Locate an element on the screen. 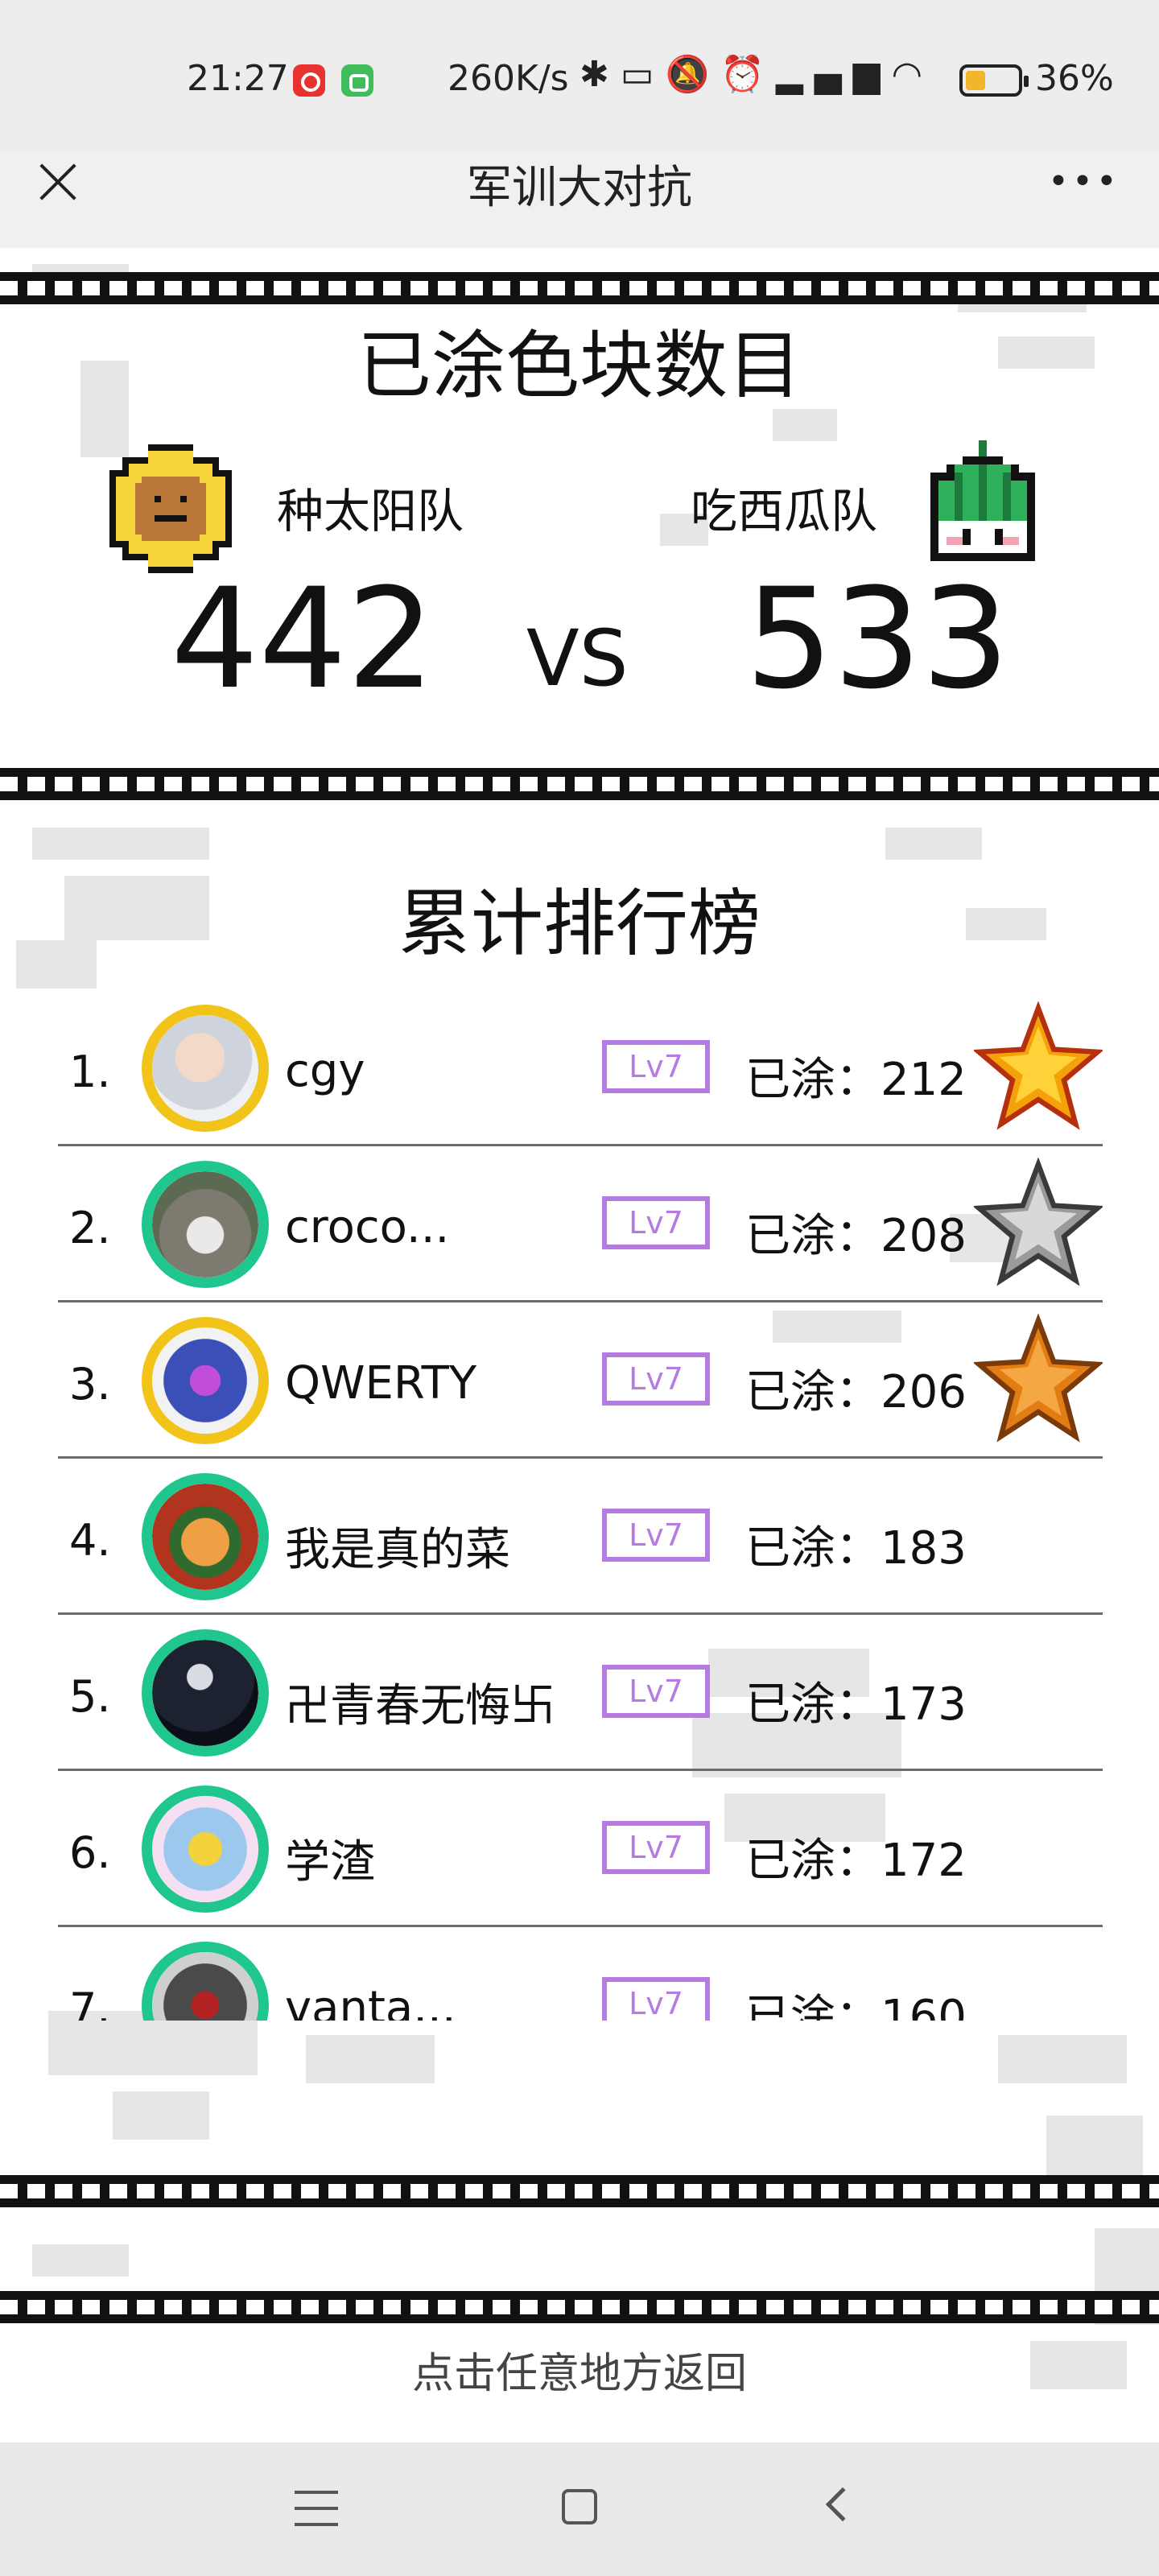 The image size is (1159, 2576). painted-count: 已涂：212 is located at coordinates (856, 1080).